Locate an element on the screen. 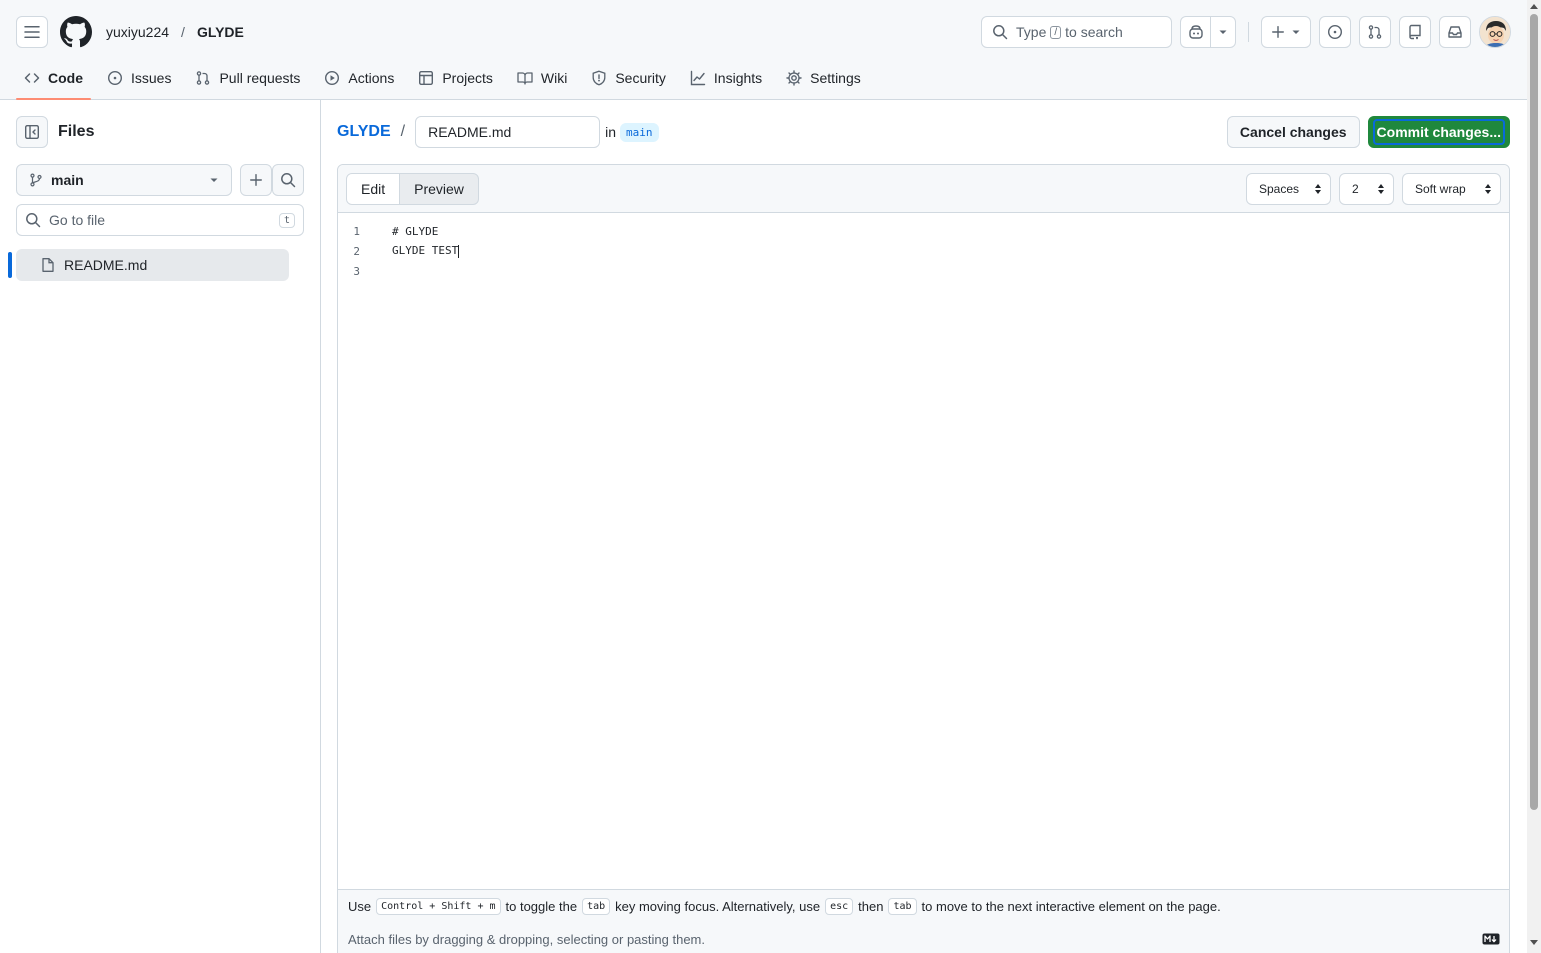  repo-root-link: GLYDE is located at coordinates (364, 132).